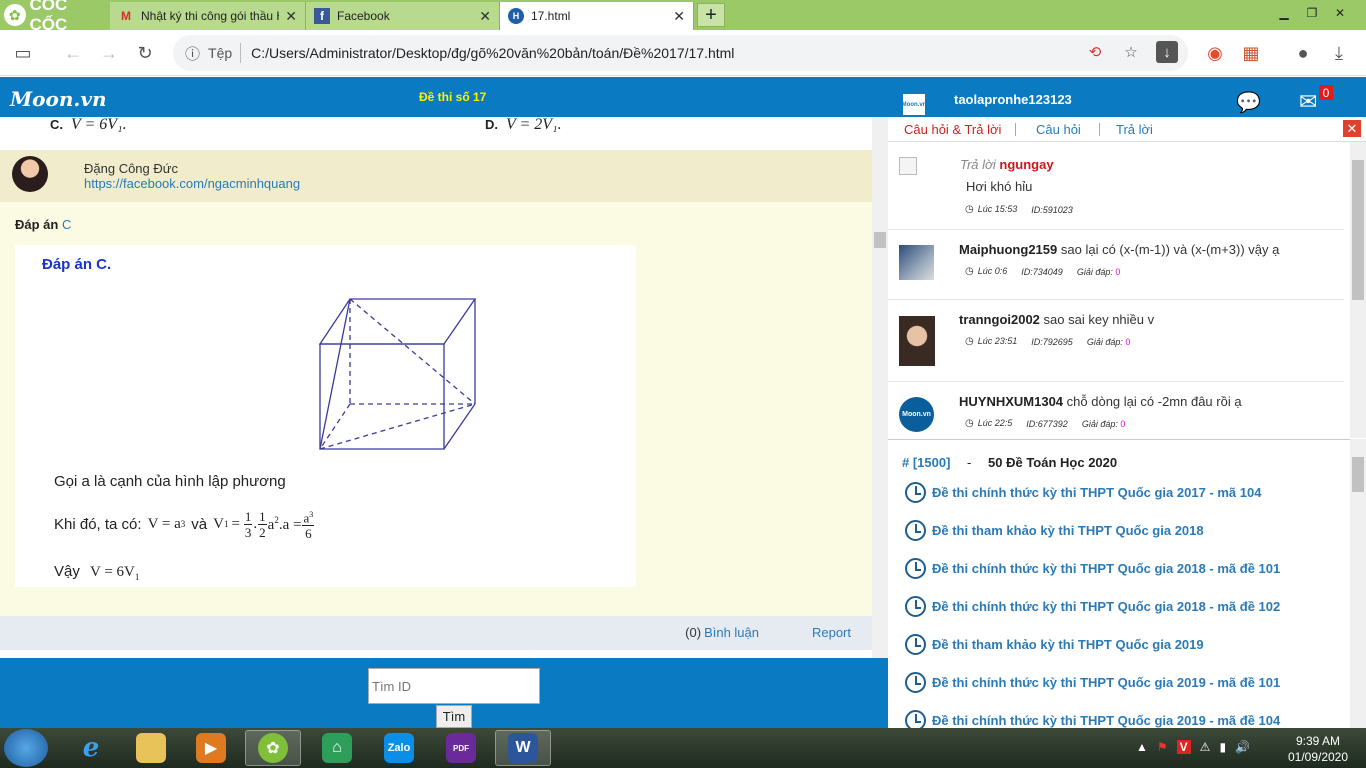 This screenshot has height=768, width=1366. Describe the element at coordinates (722, 632) in the screenshot. I see `comments-link: (0) Bình luận` at that location.